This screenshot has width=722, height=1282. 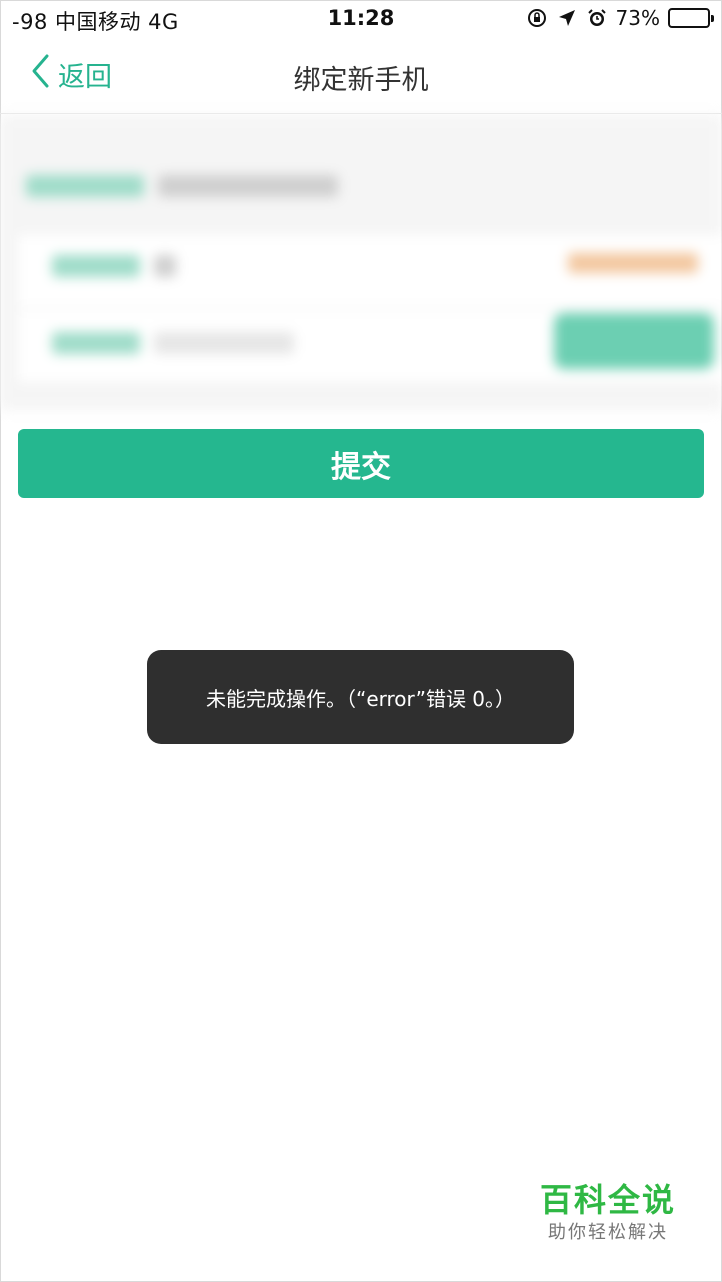 I want to click on watermark-title: 百科全说, so click(x=607, y=1200).